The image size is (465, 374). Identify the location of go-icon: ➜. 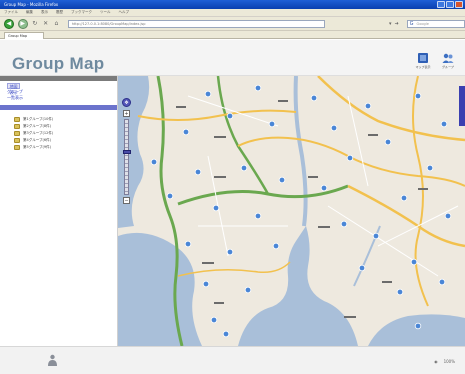
(396, 24).